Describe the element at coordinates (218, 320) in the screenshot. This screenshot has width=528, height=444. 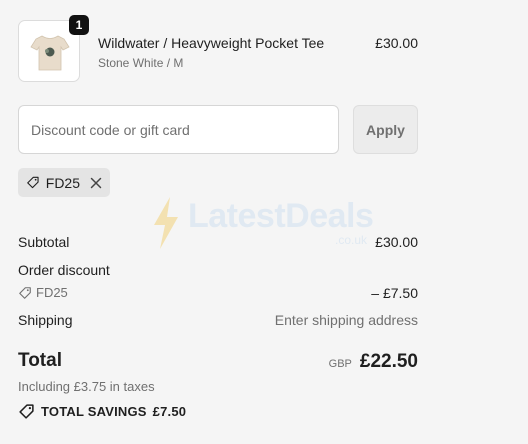
I see `shipping-row: Shipping Enter shipping address` at that location.